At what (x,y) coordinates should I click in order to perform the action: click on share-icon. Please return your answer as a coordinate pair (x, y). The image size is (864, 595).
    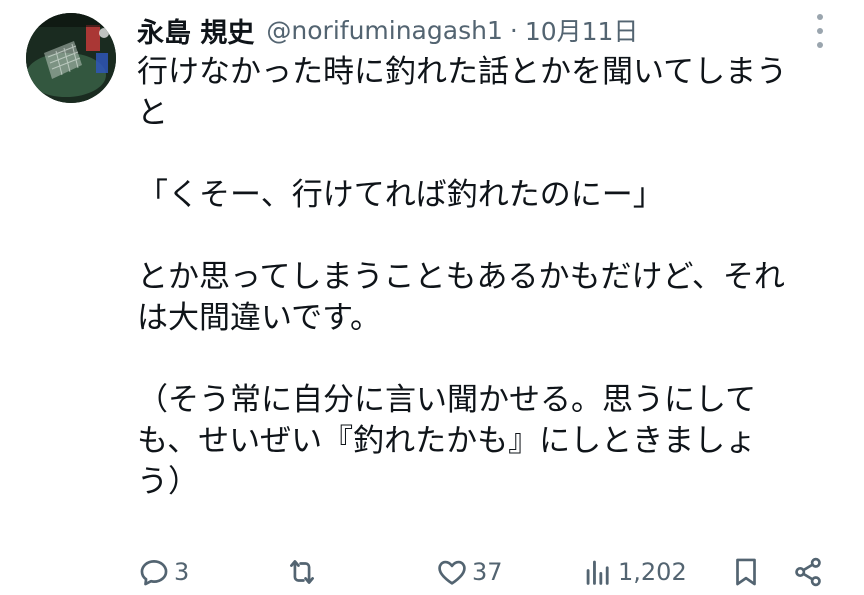
    Looking at the image, I should click on (808, 572).